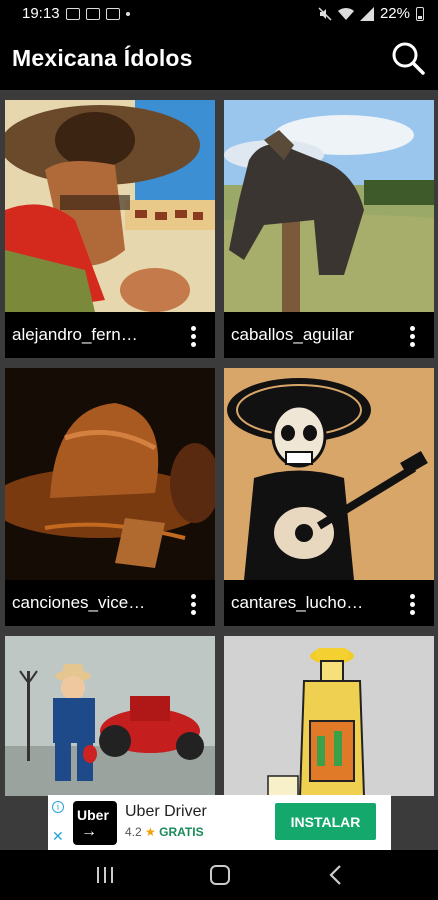  What do you see at coordinates (292, 334) in the screenshot?
I see `grid-item-label: caballos_aguilar` at bounding box center [292, 334].